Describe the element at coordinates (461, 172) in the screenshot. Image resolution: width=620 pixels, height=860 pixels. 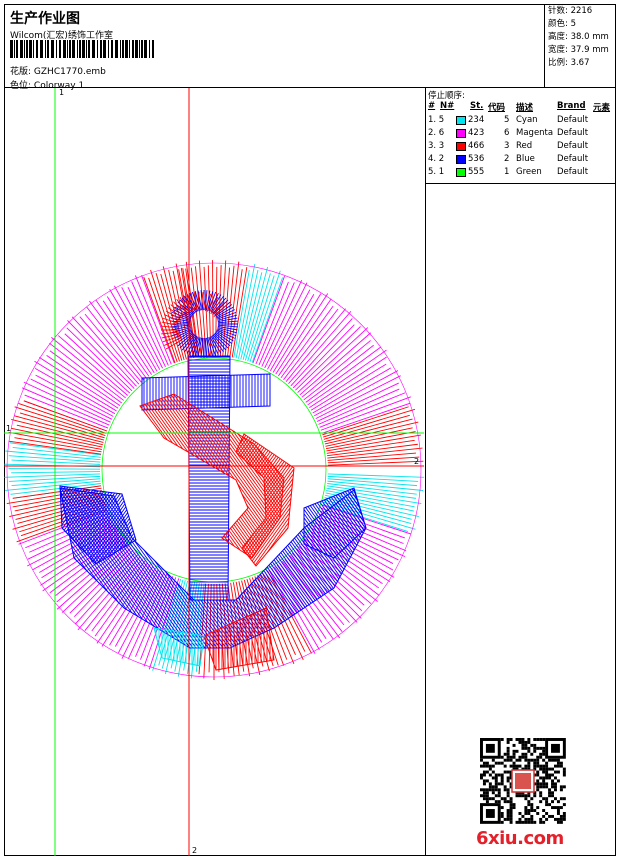
I see `color-swatch` at that location.